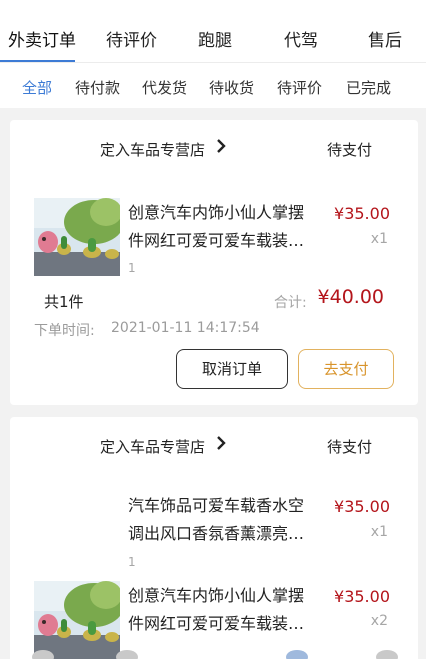  I want to click on filter-pending-shipment: 代发货, so click(164, 87).